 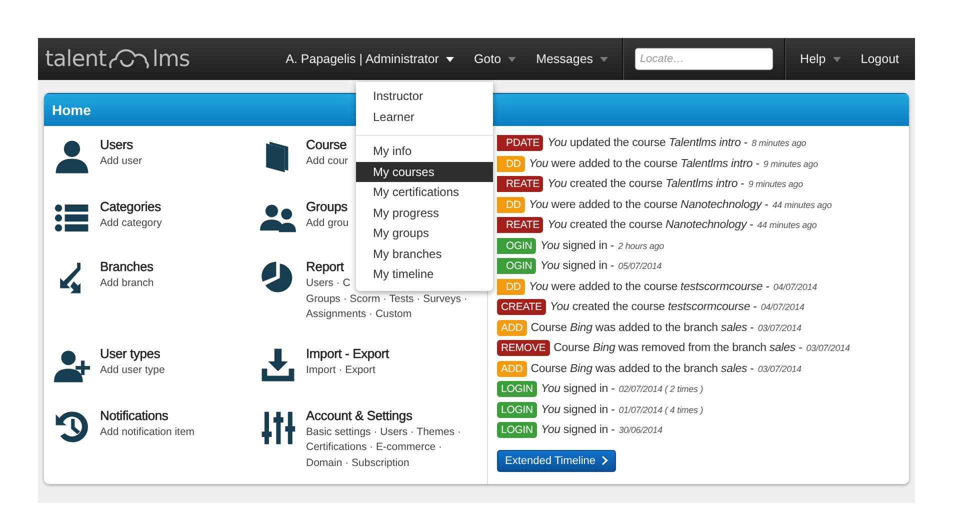 I want to click on module-links: Add user type, so click(x=132, y=370).